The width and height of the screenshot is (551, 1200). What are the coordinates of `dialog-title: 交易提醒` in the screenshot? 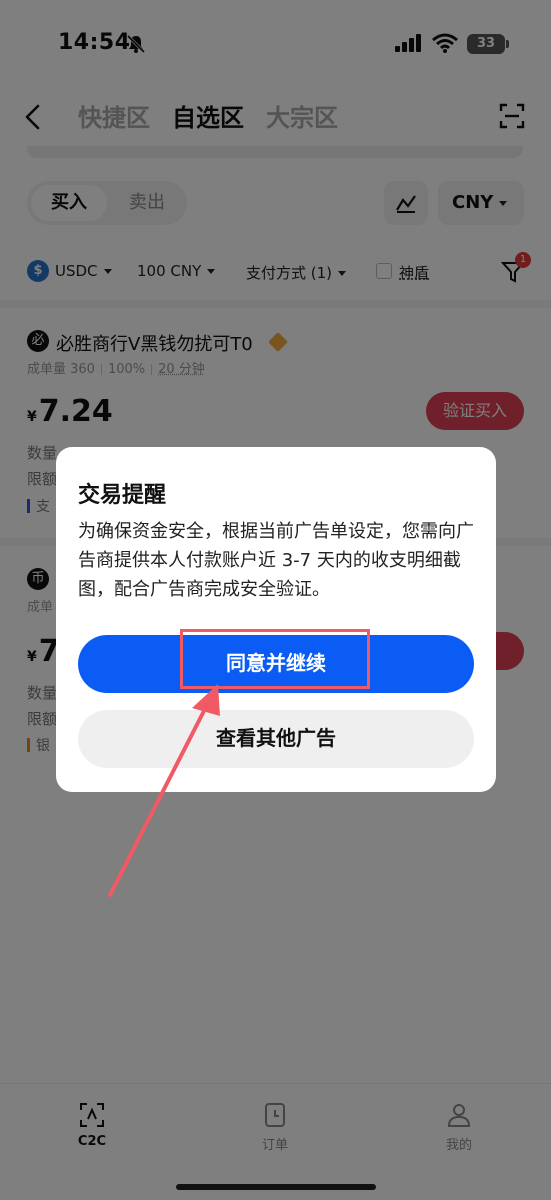 It's located at (122, 495).